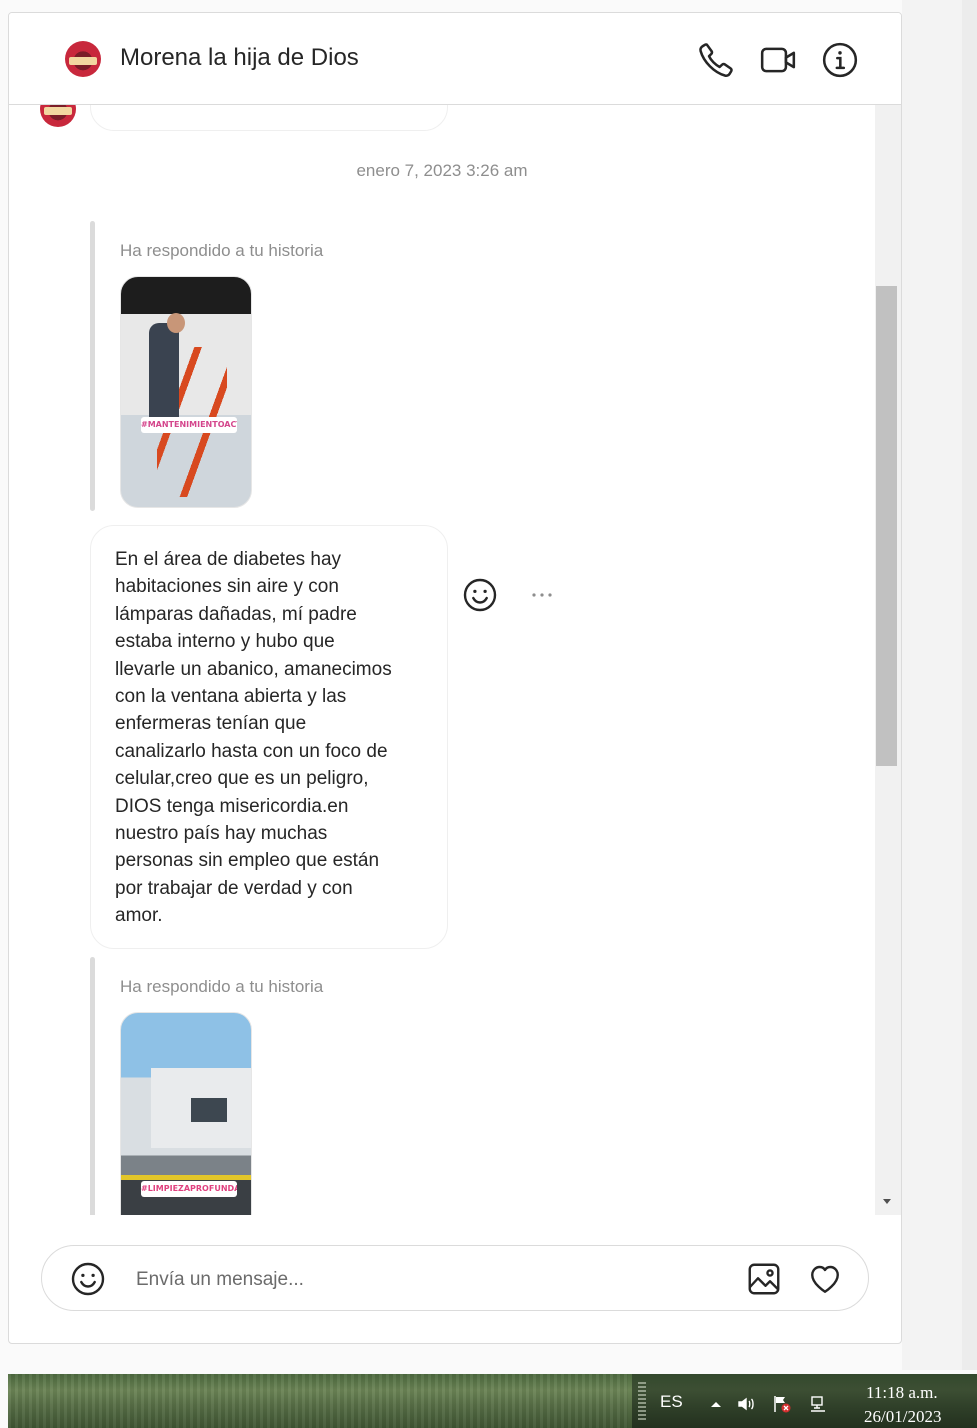 The width and height of the screenshot is (977, 1428). Describe the element at coordinates (818, 1404) in the screenshot. I see `network-icon` at that location.